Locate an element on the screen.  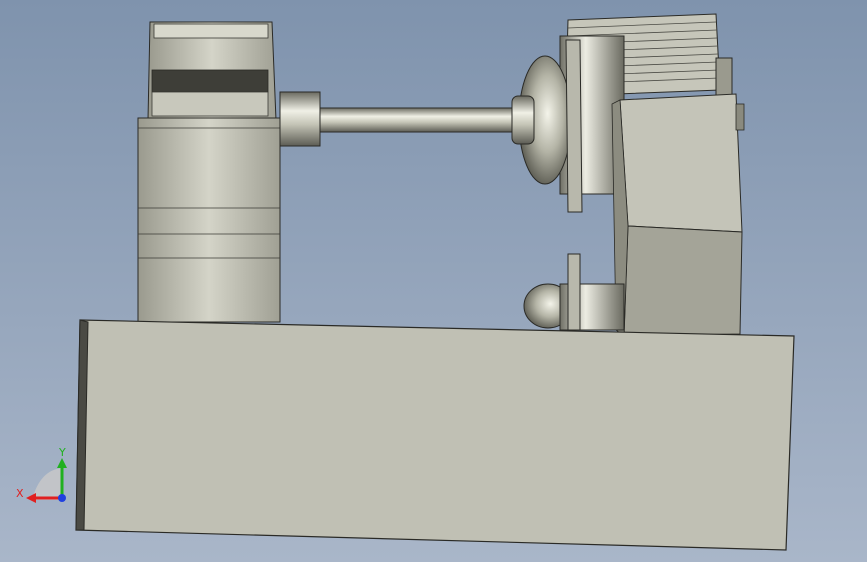
right-shaft-boss is located at coordinates (523, 120).